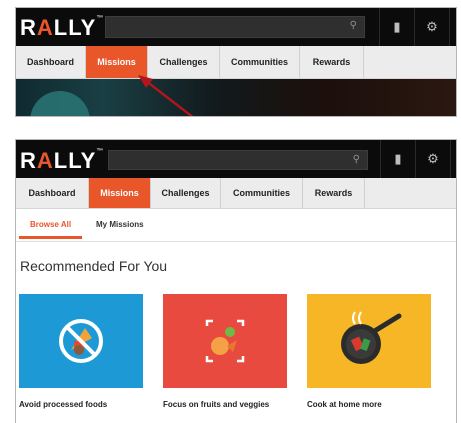 This screenshot has height=423, width=461. What do you see at coordinates (94, 266) in the screenshot?
I see `section-heading: Recommended For You` at bounding box center [94, 266].